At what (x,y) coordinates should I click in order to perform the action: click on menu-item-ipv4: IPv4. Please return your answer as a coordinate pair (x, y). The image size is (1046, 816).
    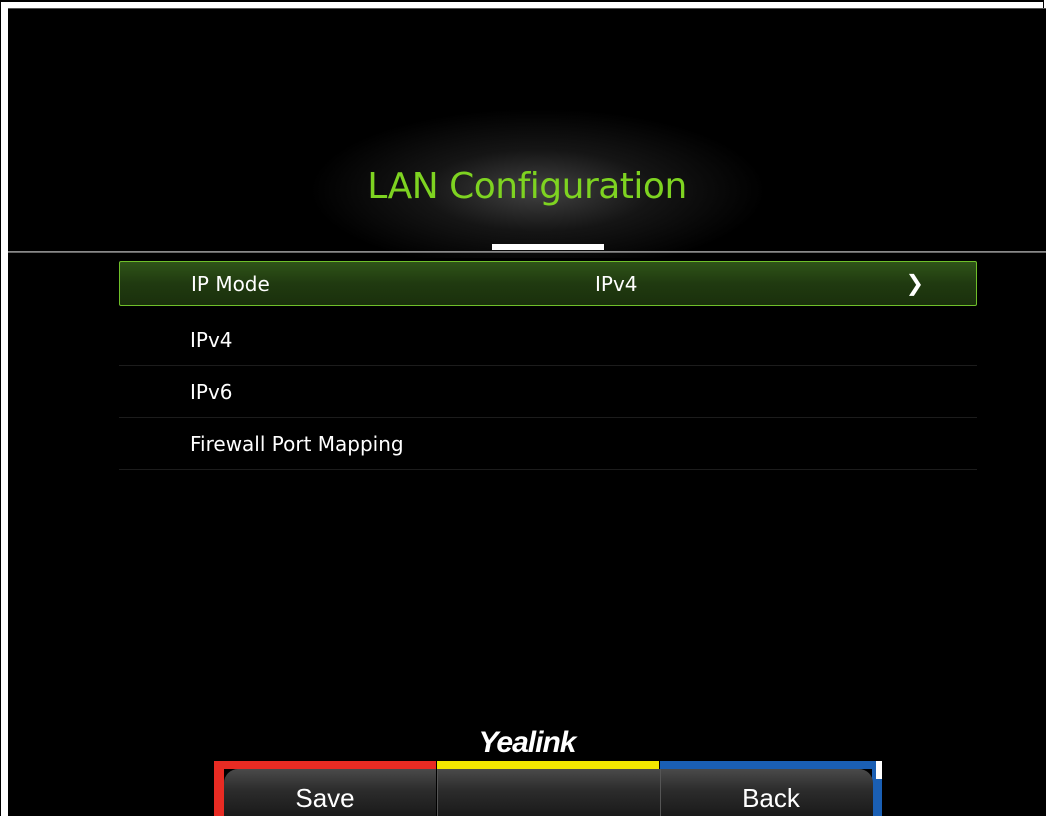
    Looking at the image, I should click on (548, 340).